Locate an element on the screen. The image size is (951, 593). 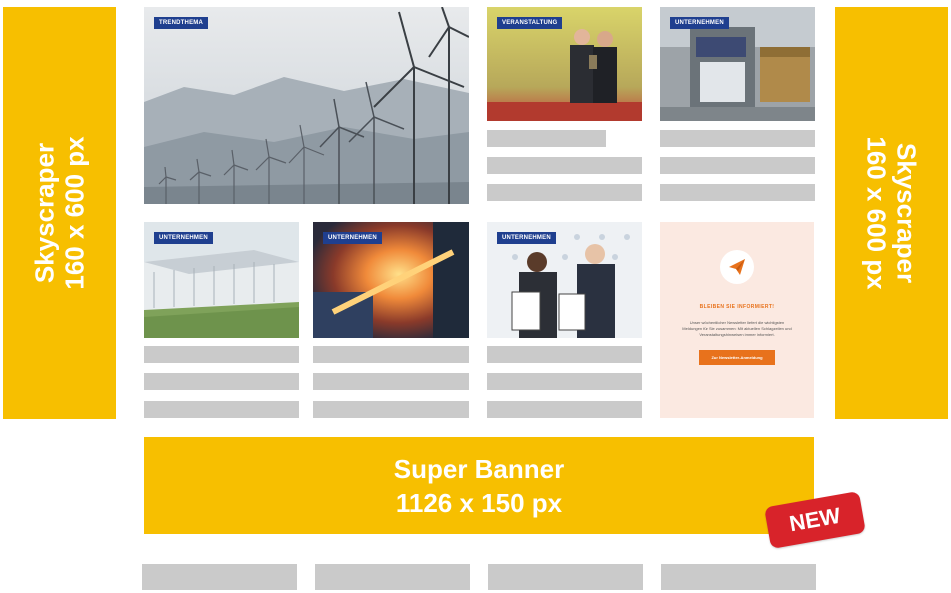
skyscraper-right-line1: Skyscraper is located at coordinates (906, 213).